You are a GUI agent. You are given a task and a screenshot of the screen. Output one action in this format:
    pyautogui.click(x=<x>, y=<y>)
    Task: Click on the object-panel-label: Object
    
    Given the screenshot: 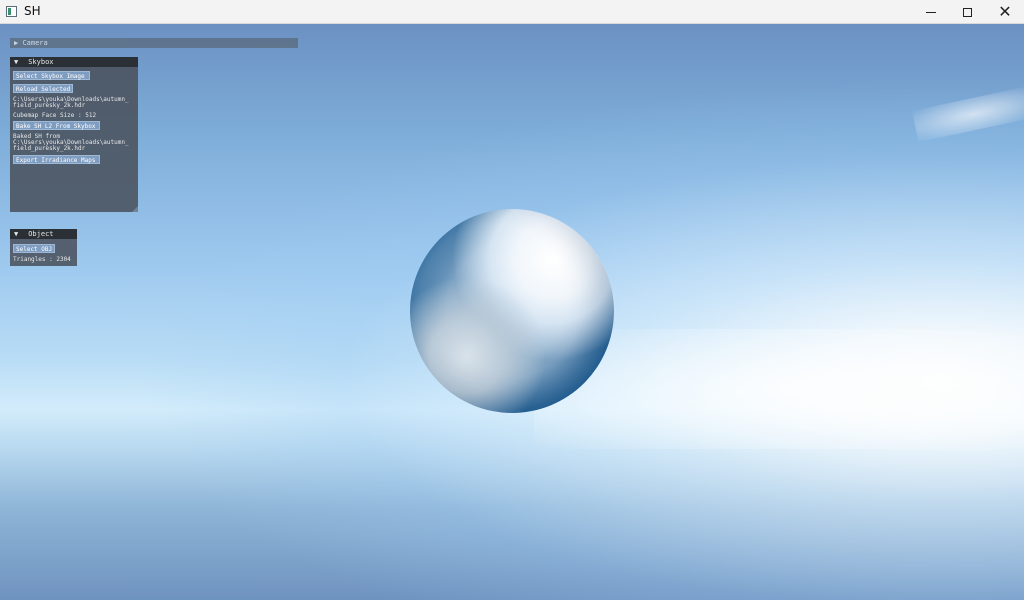 What is the action you would take?
    pyautogui.click(x=41, y=234)
    